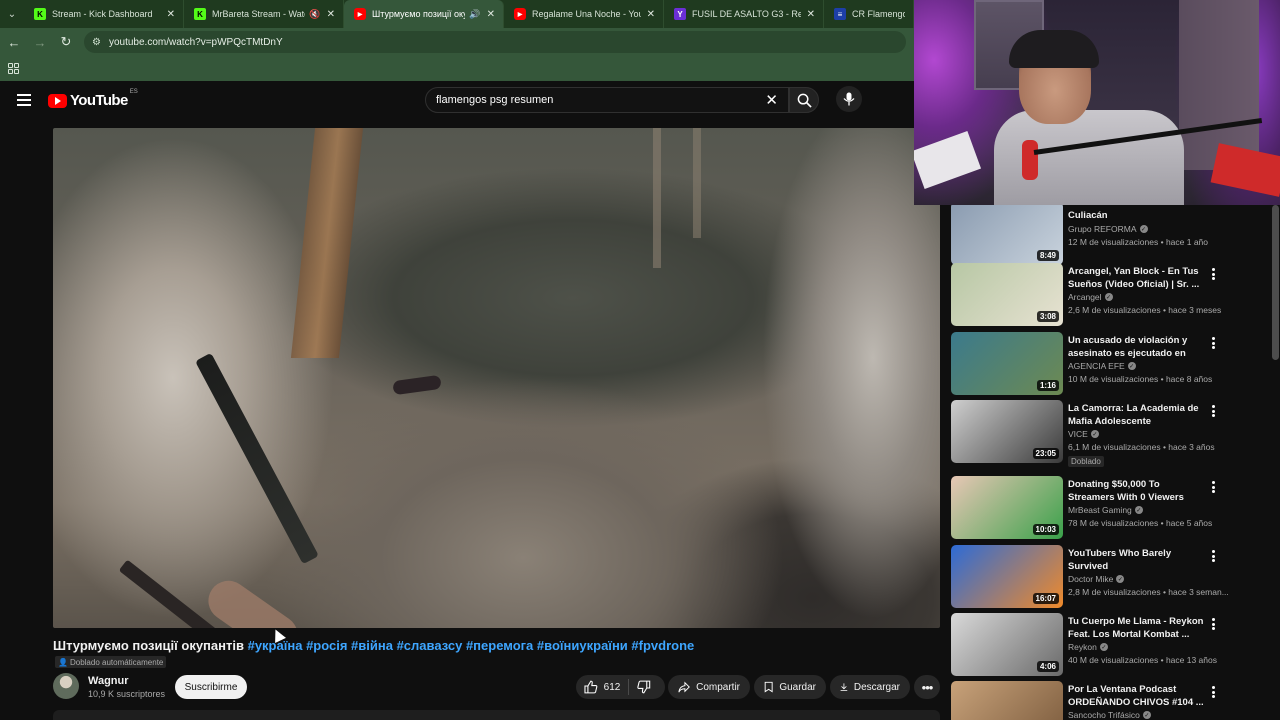 Image resolution: width=1280 pixels, height=720 pixels. What do you see at coordinates (1007, 576) in the screenshot?
I see `video-thumbnail: 16:07` at bounding box center [1007, 576].